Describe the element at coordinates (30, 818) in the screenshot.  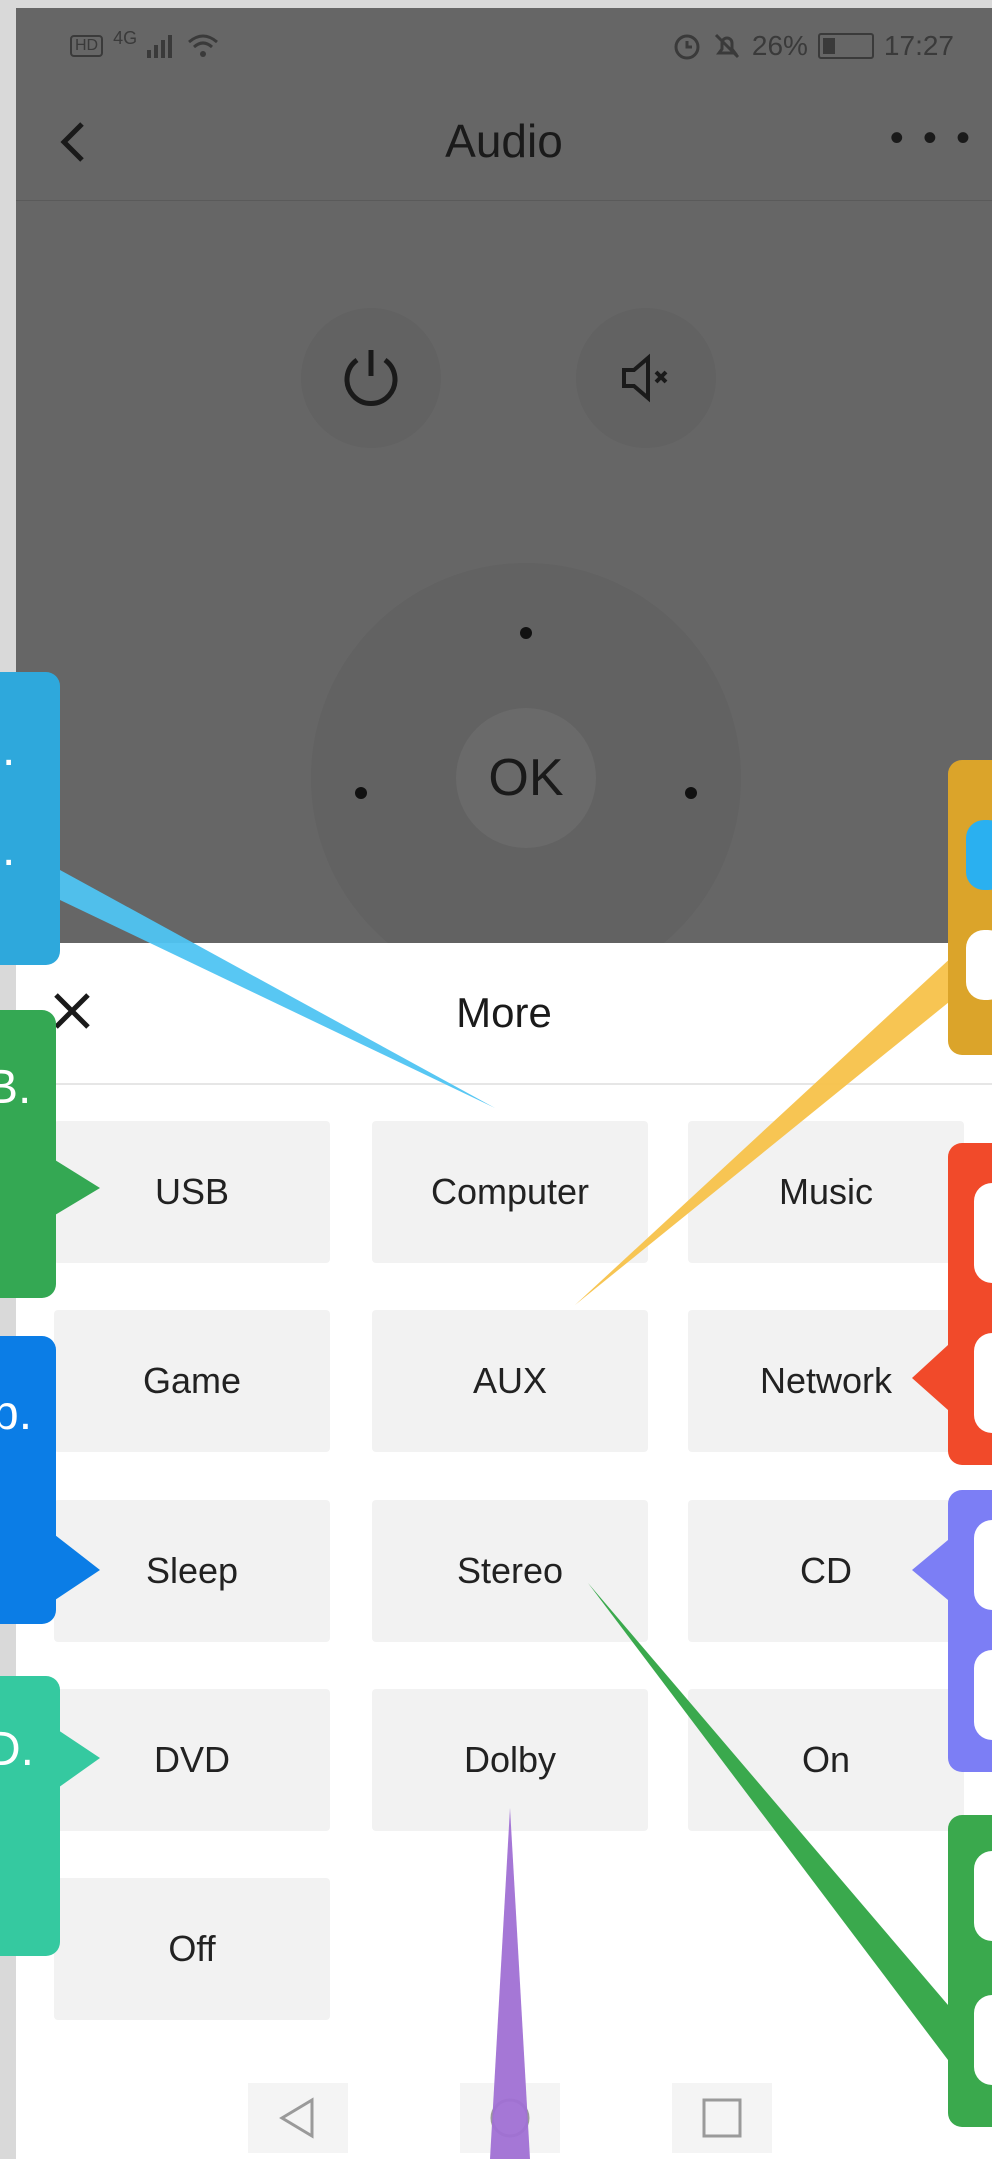
I see `callout-cyan: . .` at that location.